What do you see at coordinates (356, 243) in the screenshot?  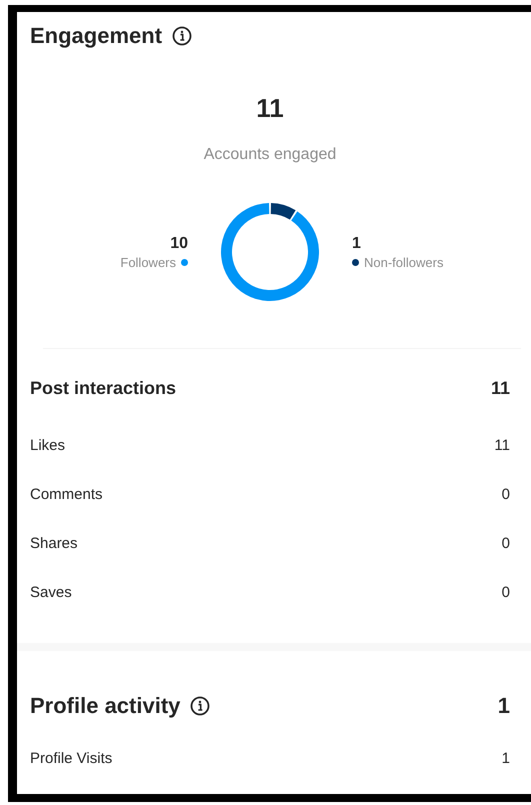 I see `legend-value: 1` at bounding box center [356, 243].